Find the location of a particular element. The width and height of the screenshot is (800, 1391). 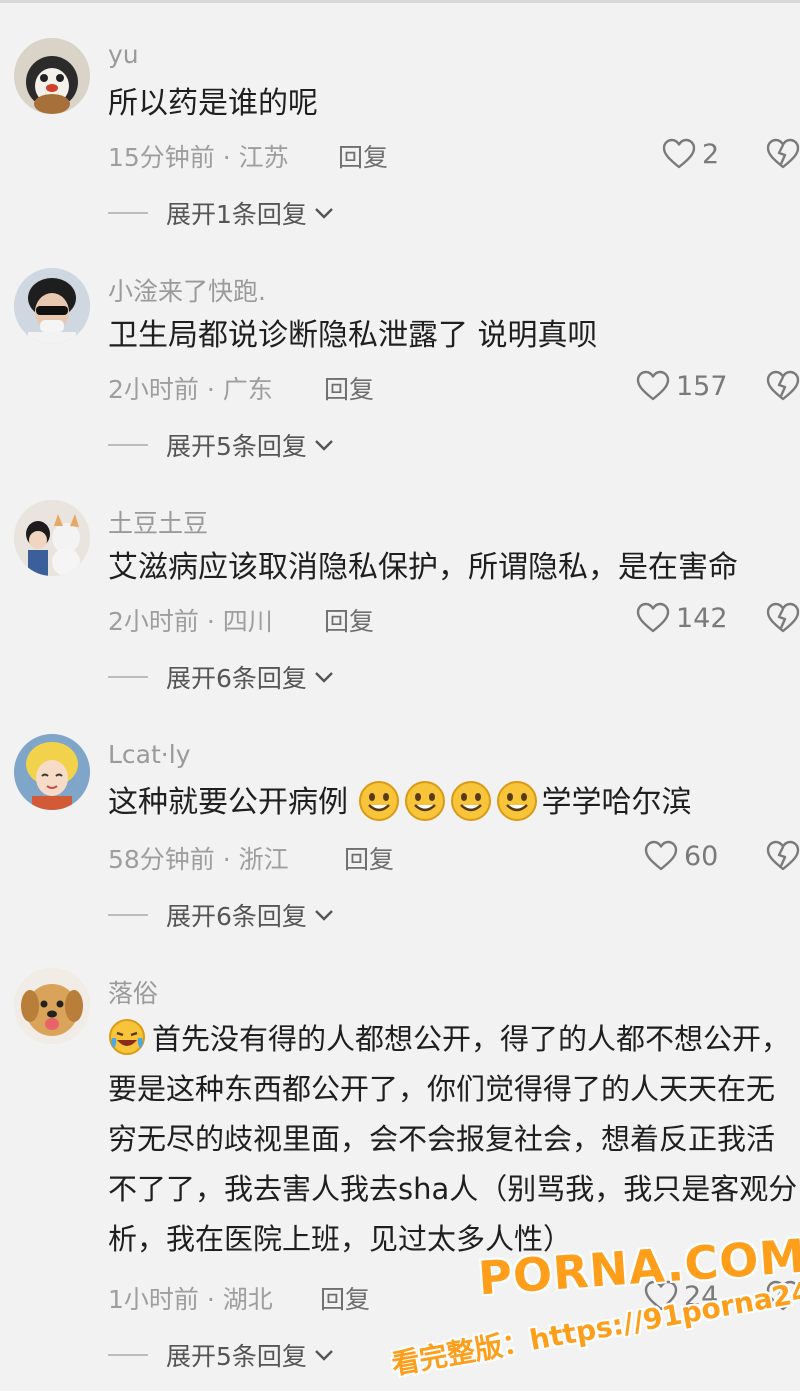

comment-meta: 1小时前 · 湖北 is located at coordinates (190, 1299).